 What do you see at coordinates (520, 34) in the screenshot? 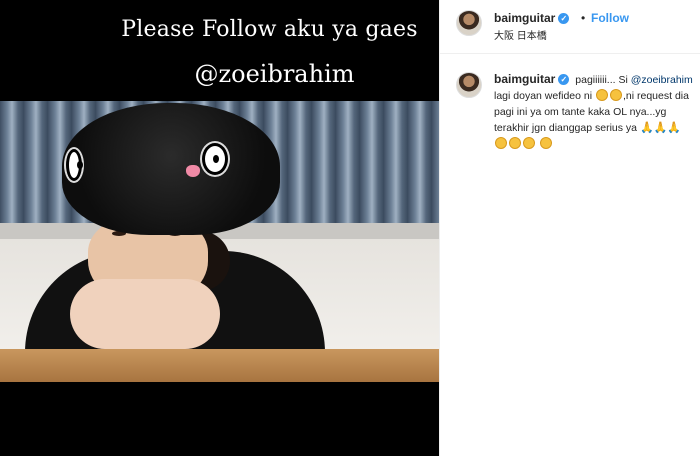
I see `location-link: 大阪 日本橋` at bounding box center [520, 34].